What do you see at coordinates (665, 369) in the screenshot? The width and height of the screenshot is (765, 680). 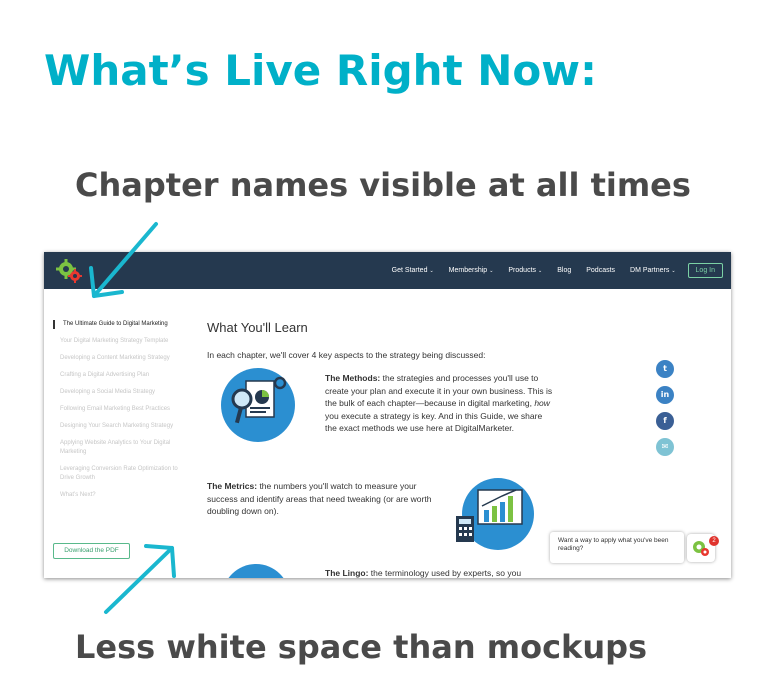 I see `twitter-icon: t` at bounding box center [665, 369].